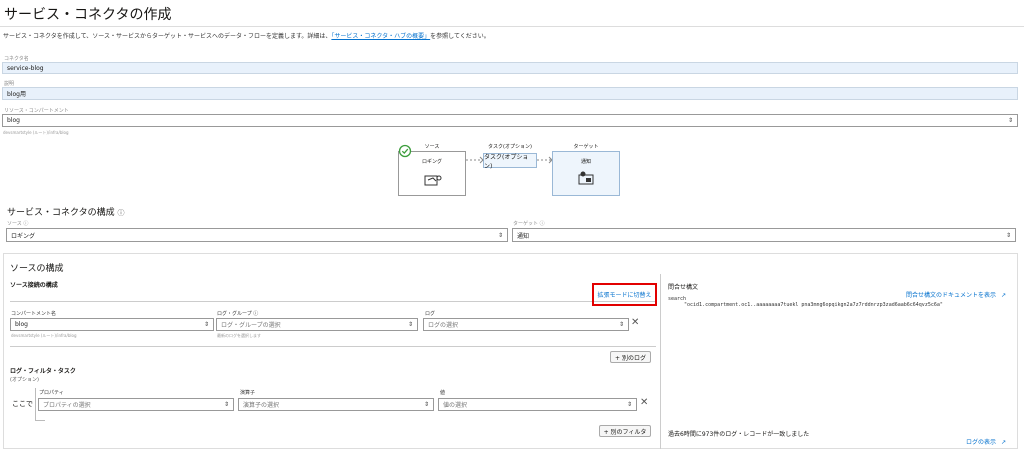 The height and width of the screenshot is (451, 1024). What do you see at coordinates (512, 26) in the screenshot?
I see `header-divider` at bounding box center [512, 26].